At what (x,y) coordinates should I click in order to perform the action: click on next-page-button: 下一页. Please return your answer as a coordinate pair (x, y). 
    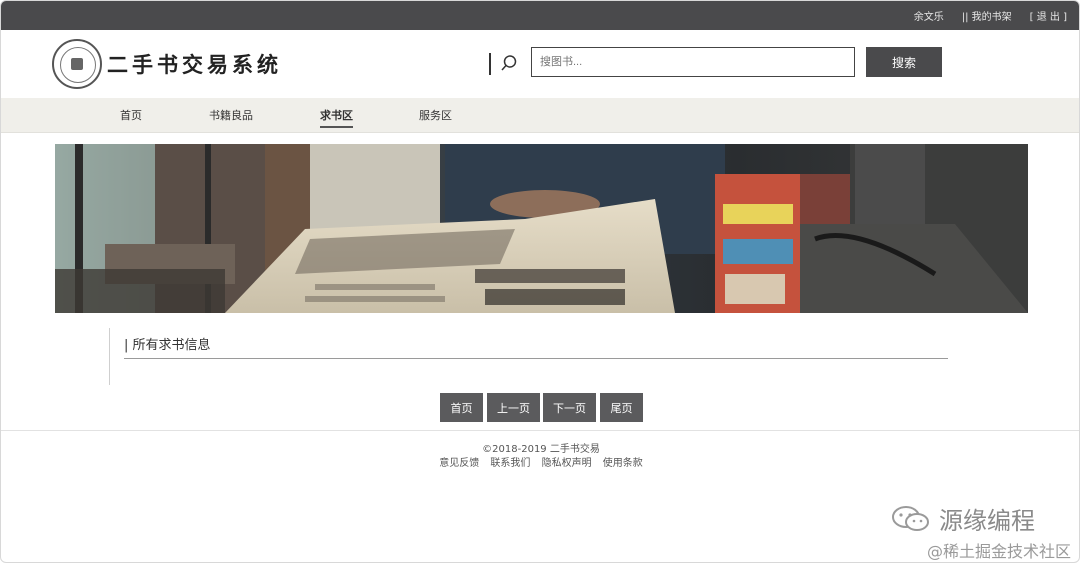
    Looking at the image, I should click on (569, 407).